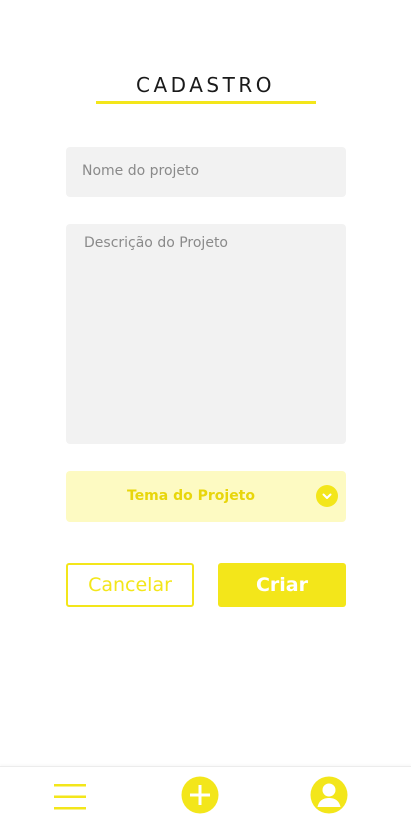  What do you see at coordinates (206, 172) in the screenshot?
I see `project-name-input: Nome do projeto` at bounding box center [206, 172].